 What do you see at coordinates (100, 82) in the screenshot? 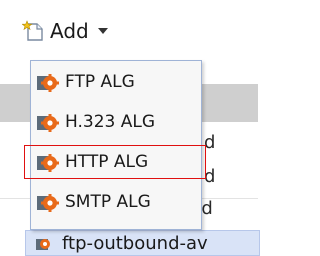
I see `menu-item-label: FTP ALG` at bounding box center [100, 82].